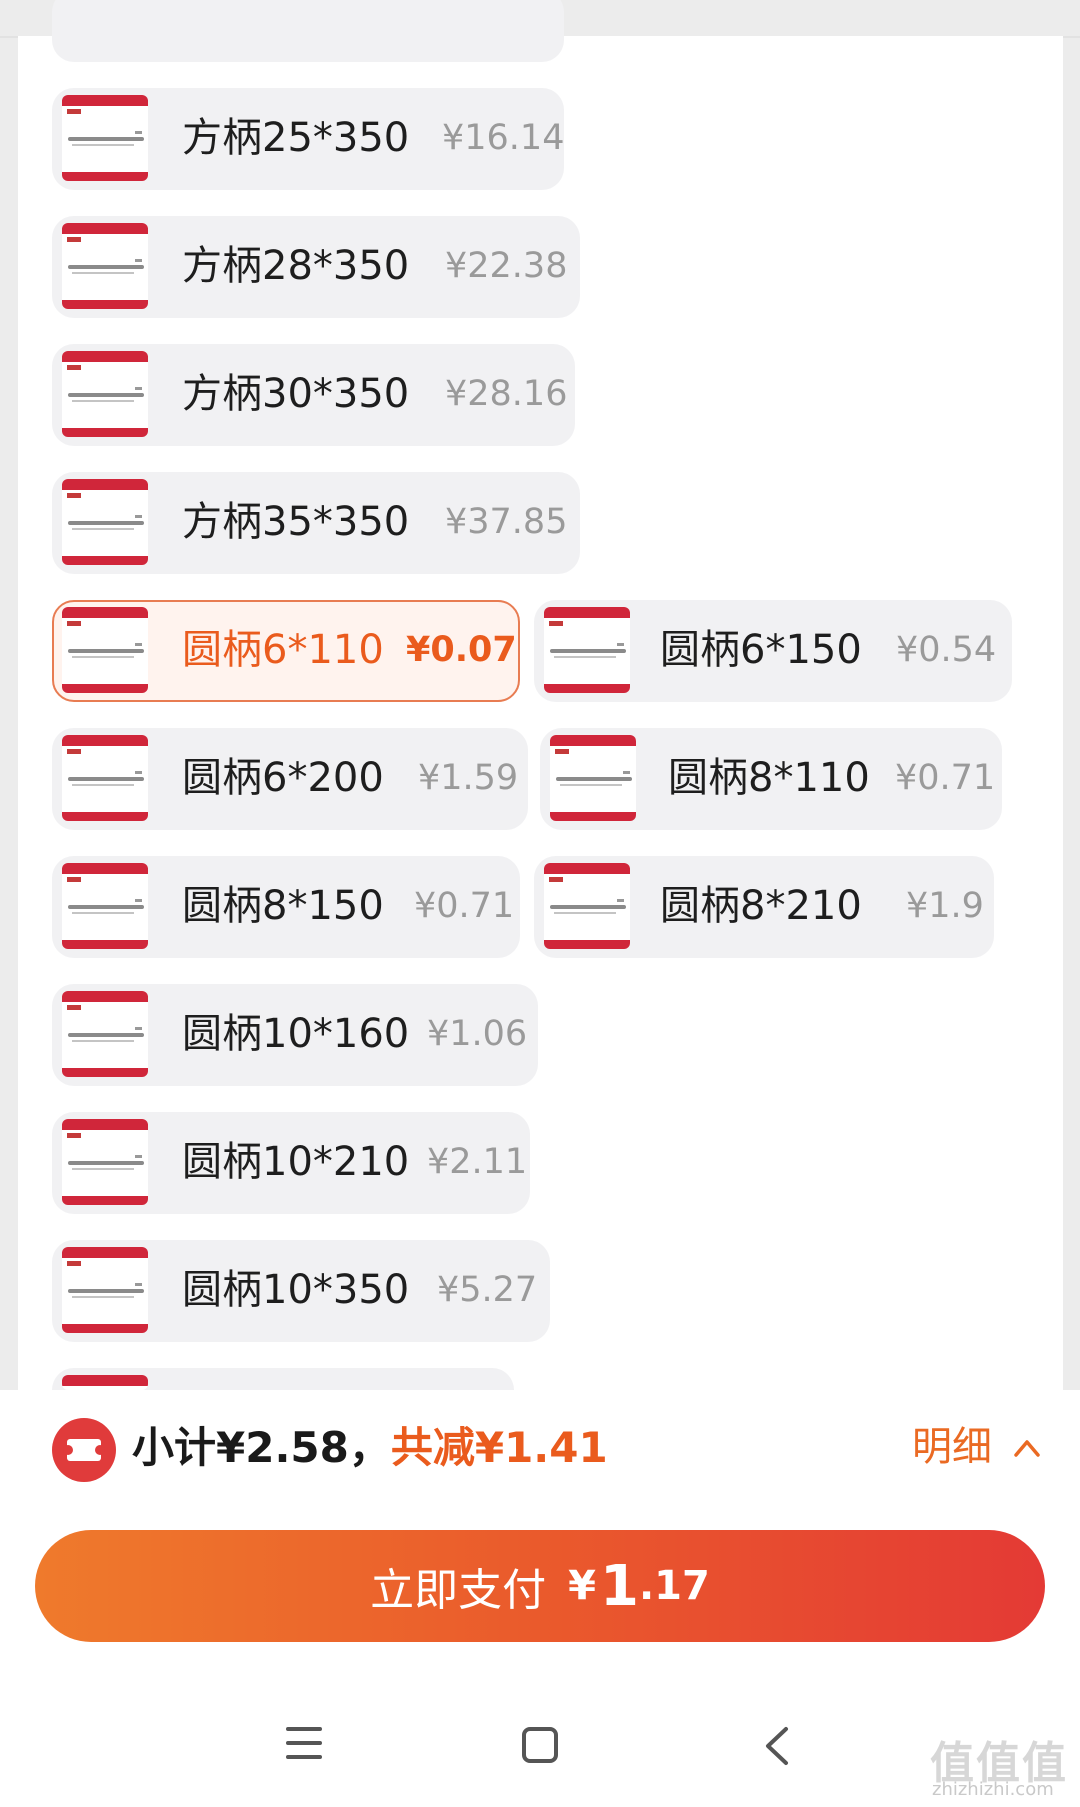 This screenshot has width=1080, height=1807. What do you see at coordinates (582, 1586) in the screenshot?
I see `pay-currency: ¥` at bounding box center [582, 1586].